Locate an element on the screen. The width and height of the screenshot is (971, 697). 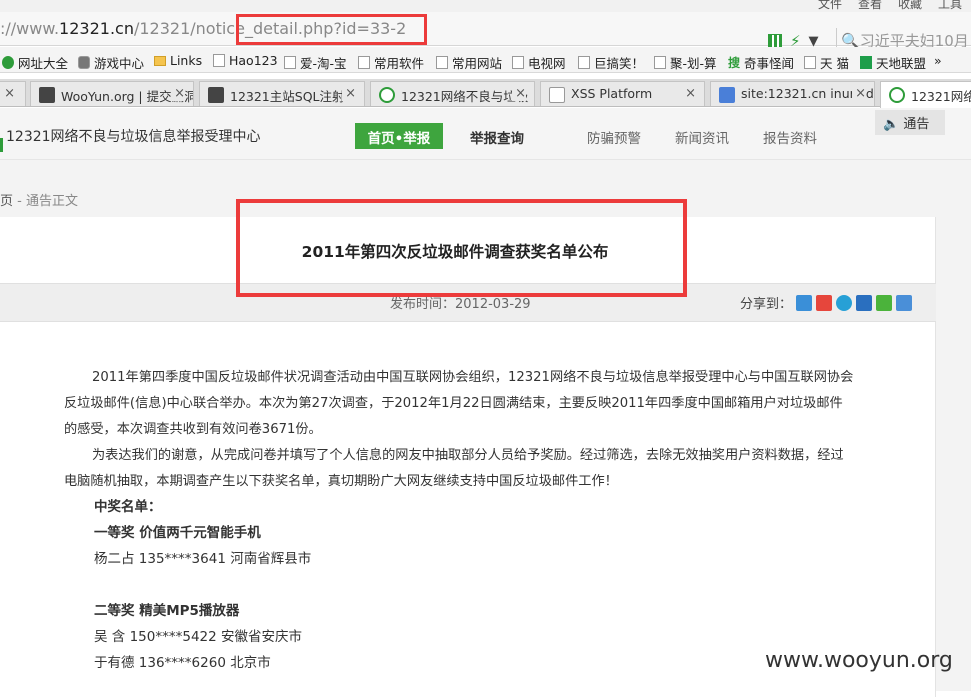
sou-icon: 搜 is located at coordinates (734, 63).